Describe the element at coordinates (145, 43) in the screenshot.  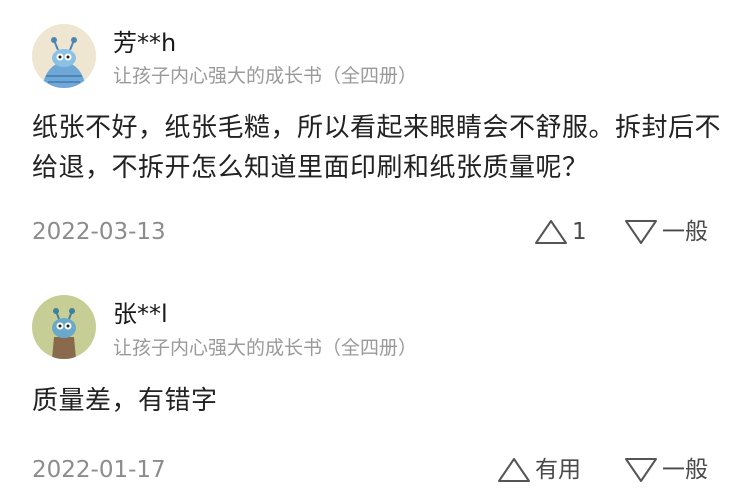
I see `username: 芳**h` at that location.